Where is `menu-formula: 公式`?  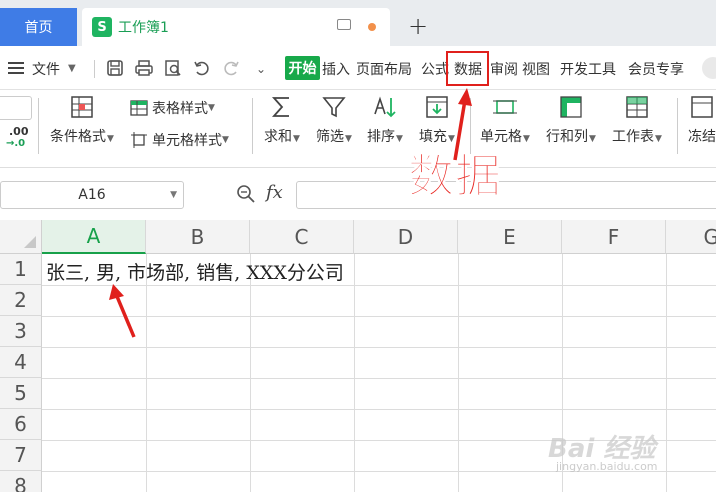
menu-formula: 公式 is located at coordinates (435, 69).